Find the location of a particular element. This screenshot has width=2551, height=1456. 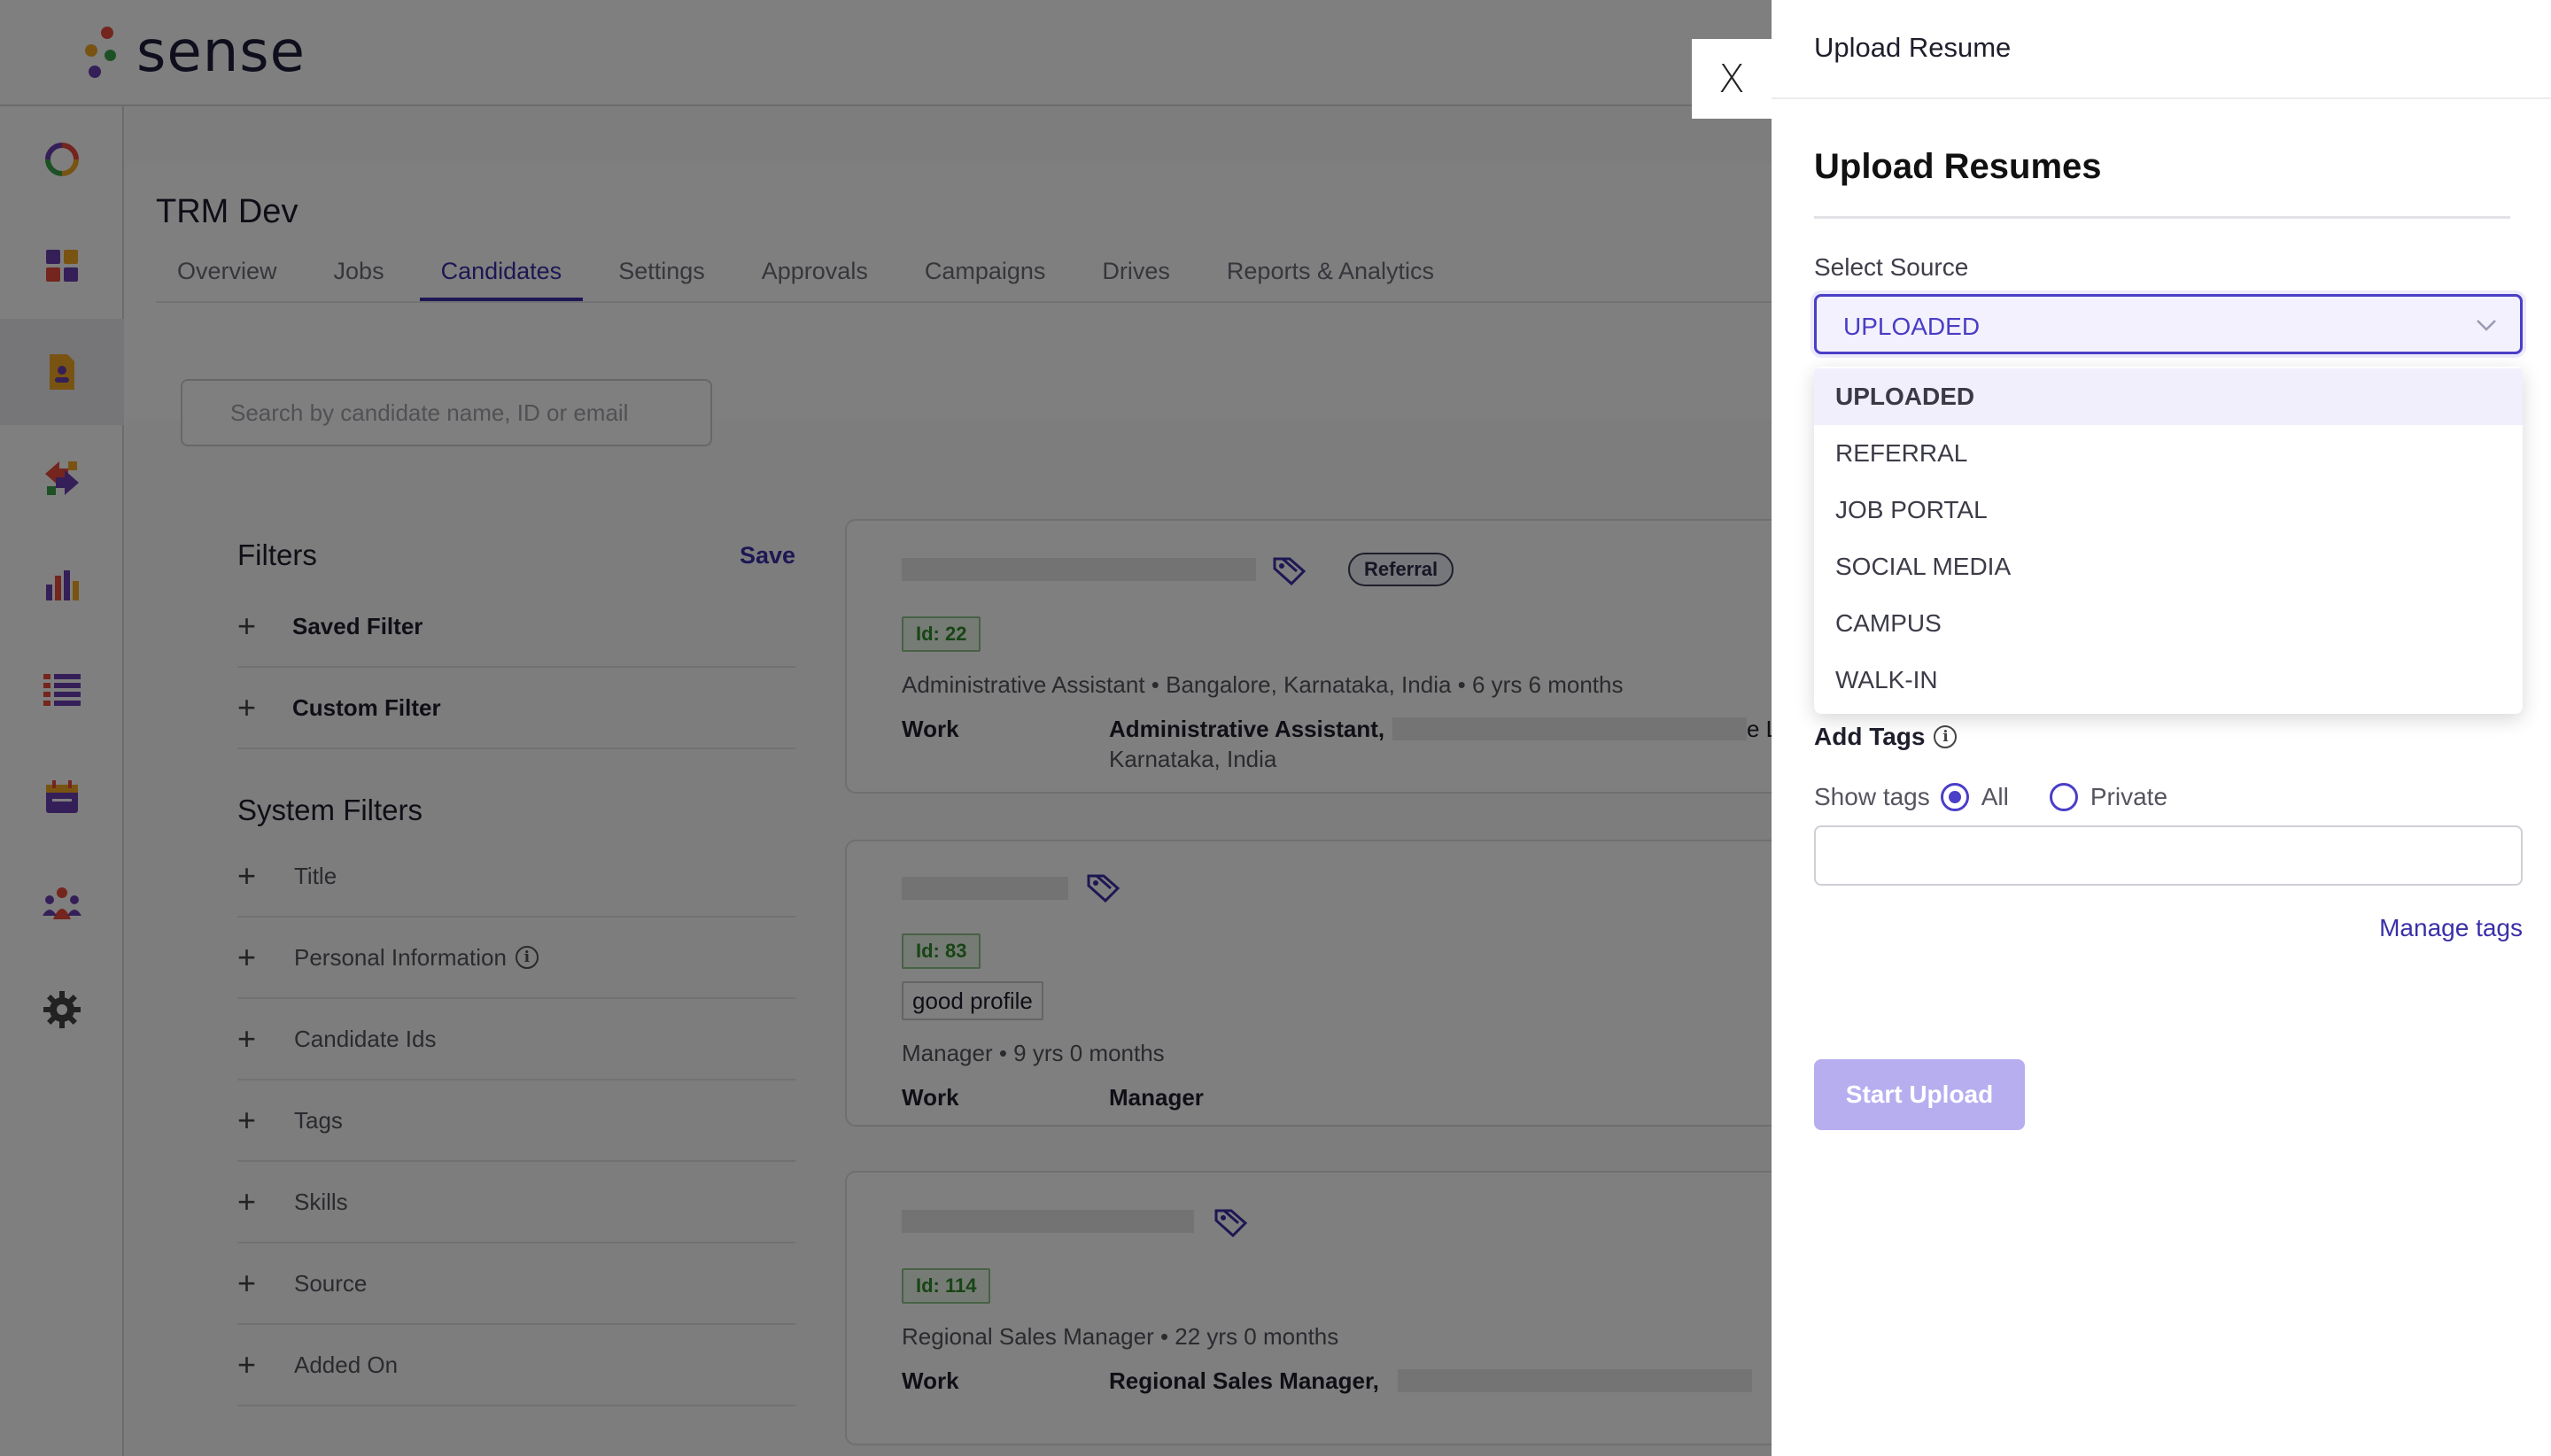

tags-input is located at coordinates (2168, 855).